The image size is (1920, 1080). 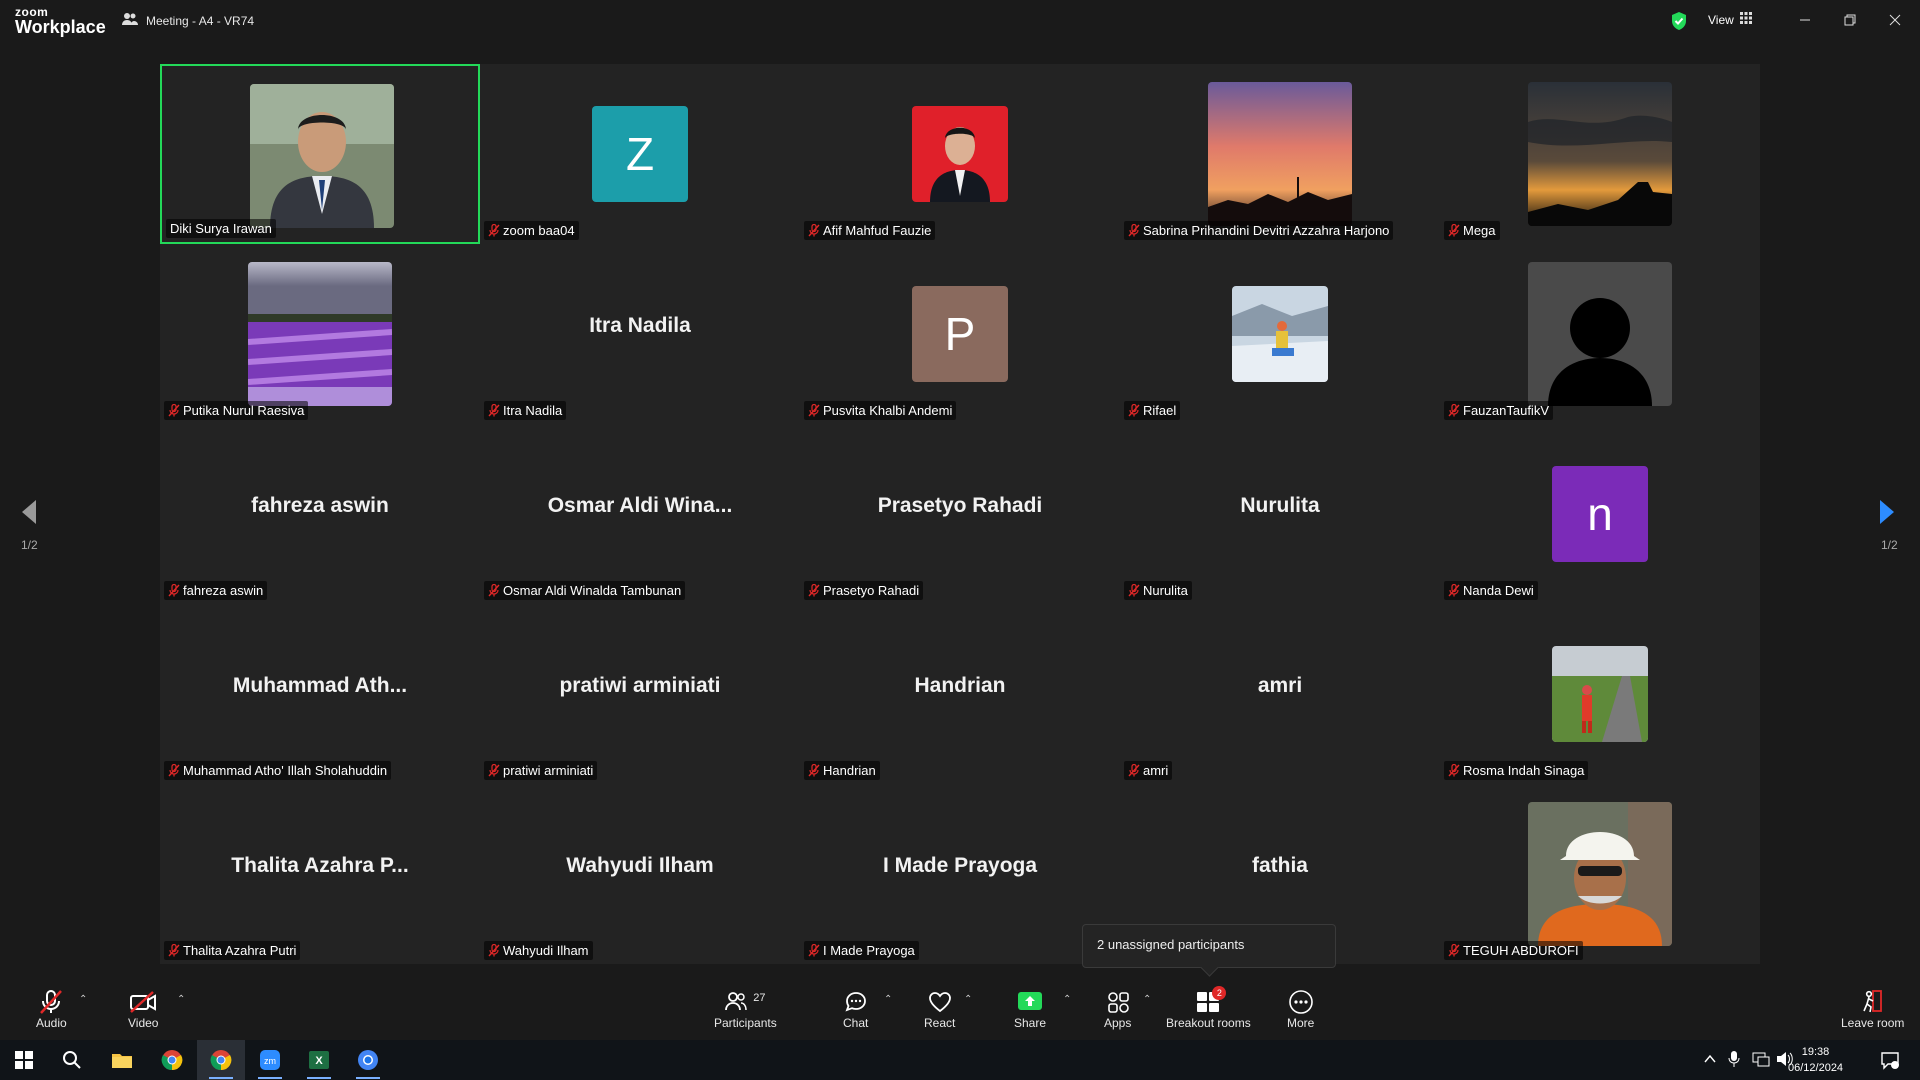 I want to click on participant-name: Nurulita, so click(x=1165, y=590).